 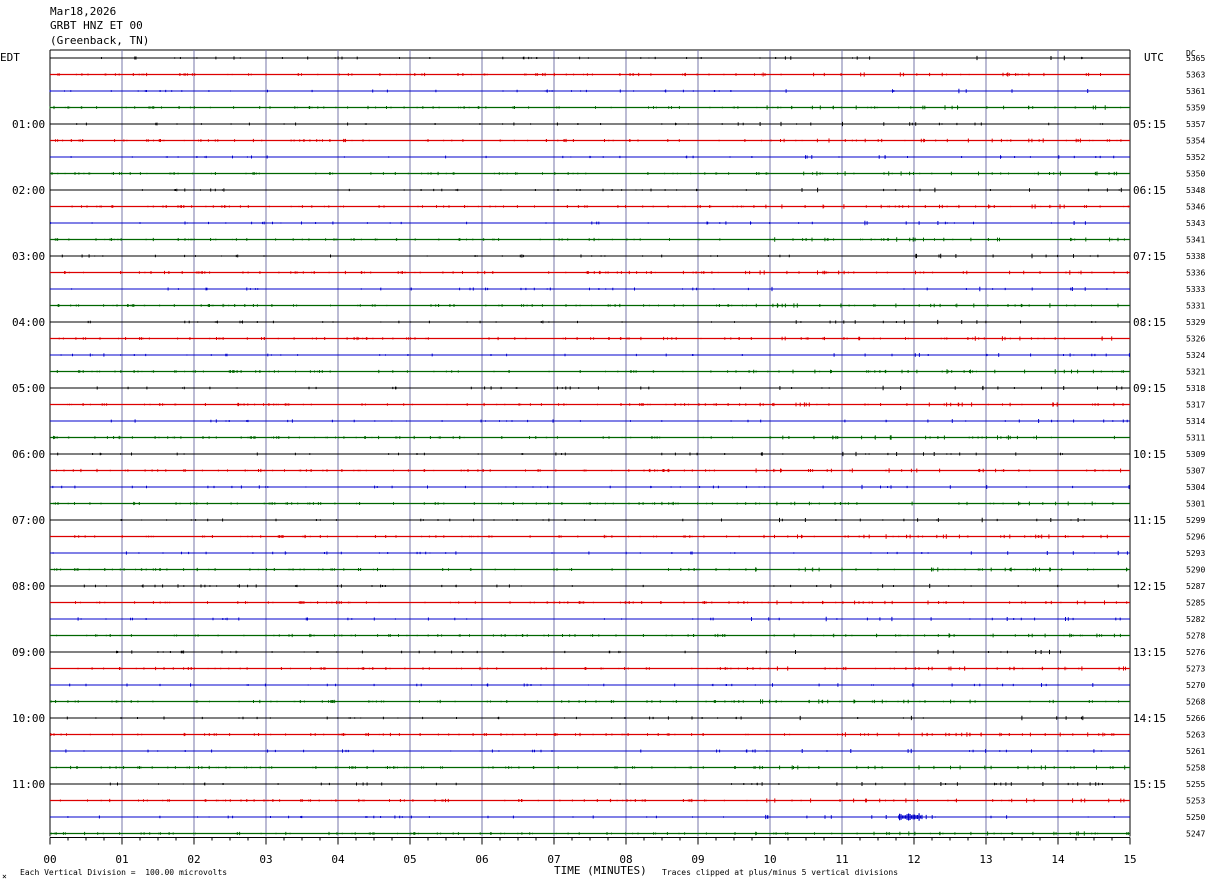 I want to click on dc-value-label: 5338, so click(x=1195, y=256).